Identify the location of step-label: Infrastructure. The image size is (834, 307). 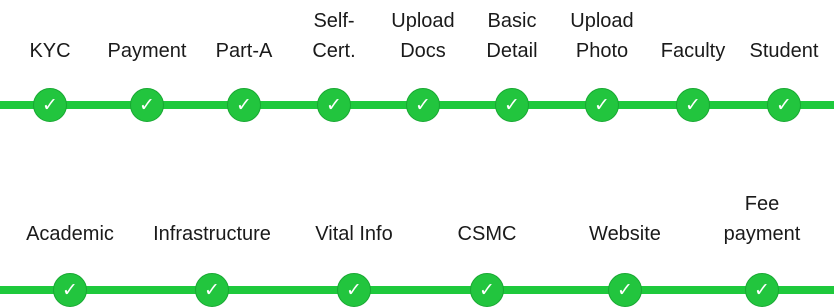
(212, 234).